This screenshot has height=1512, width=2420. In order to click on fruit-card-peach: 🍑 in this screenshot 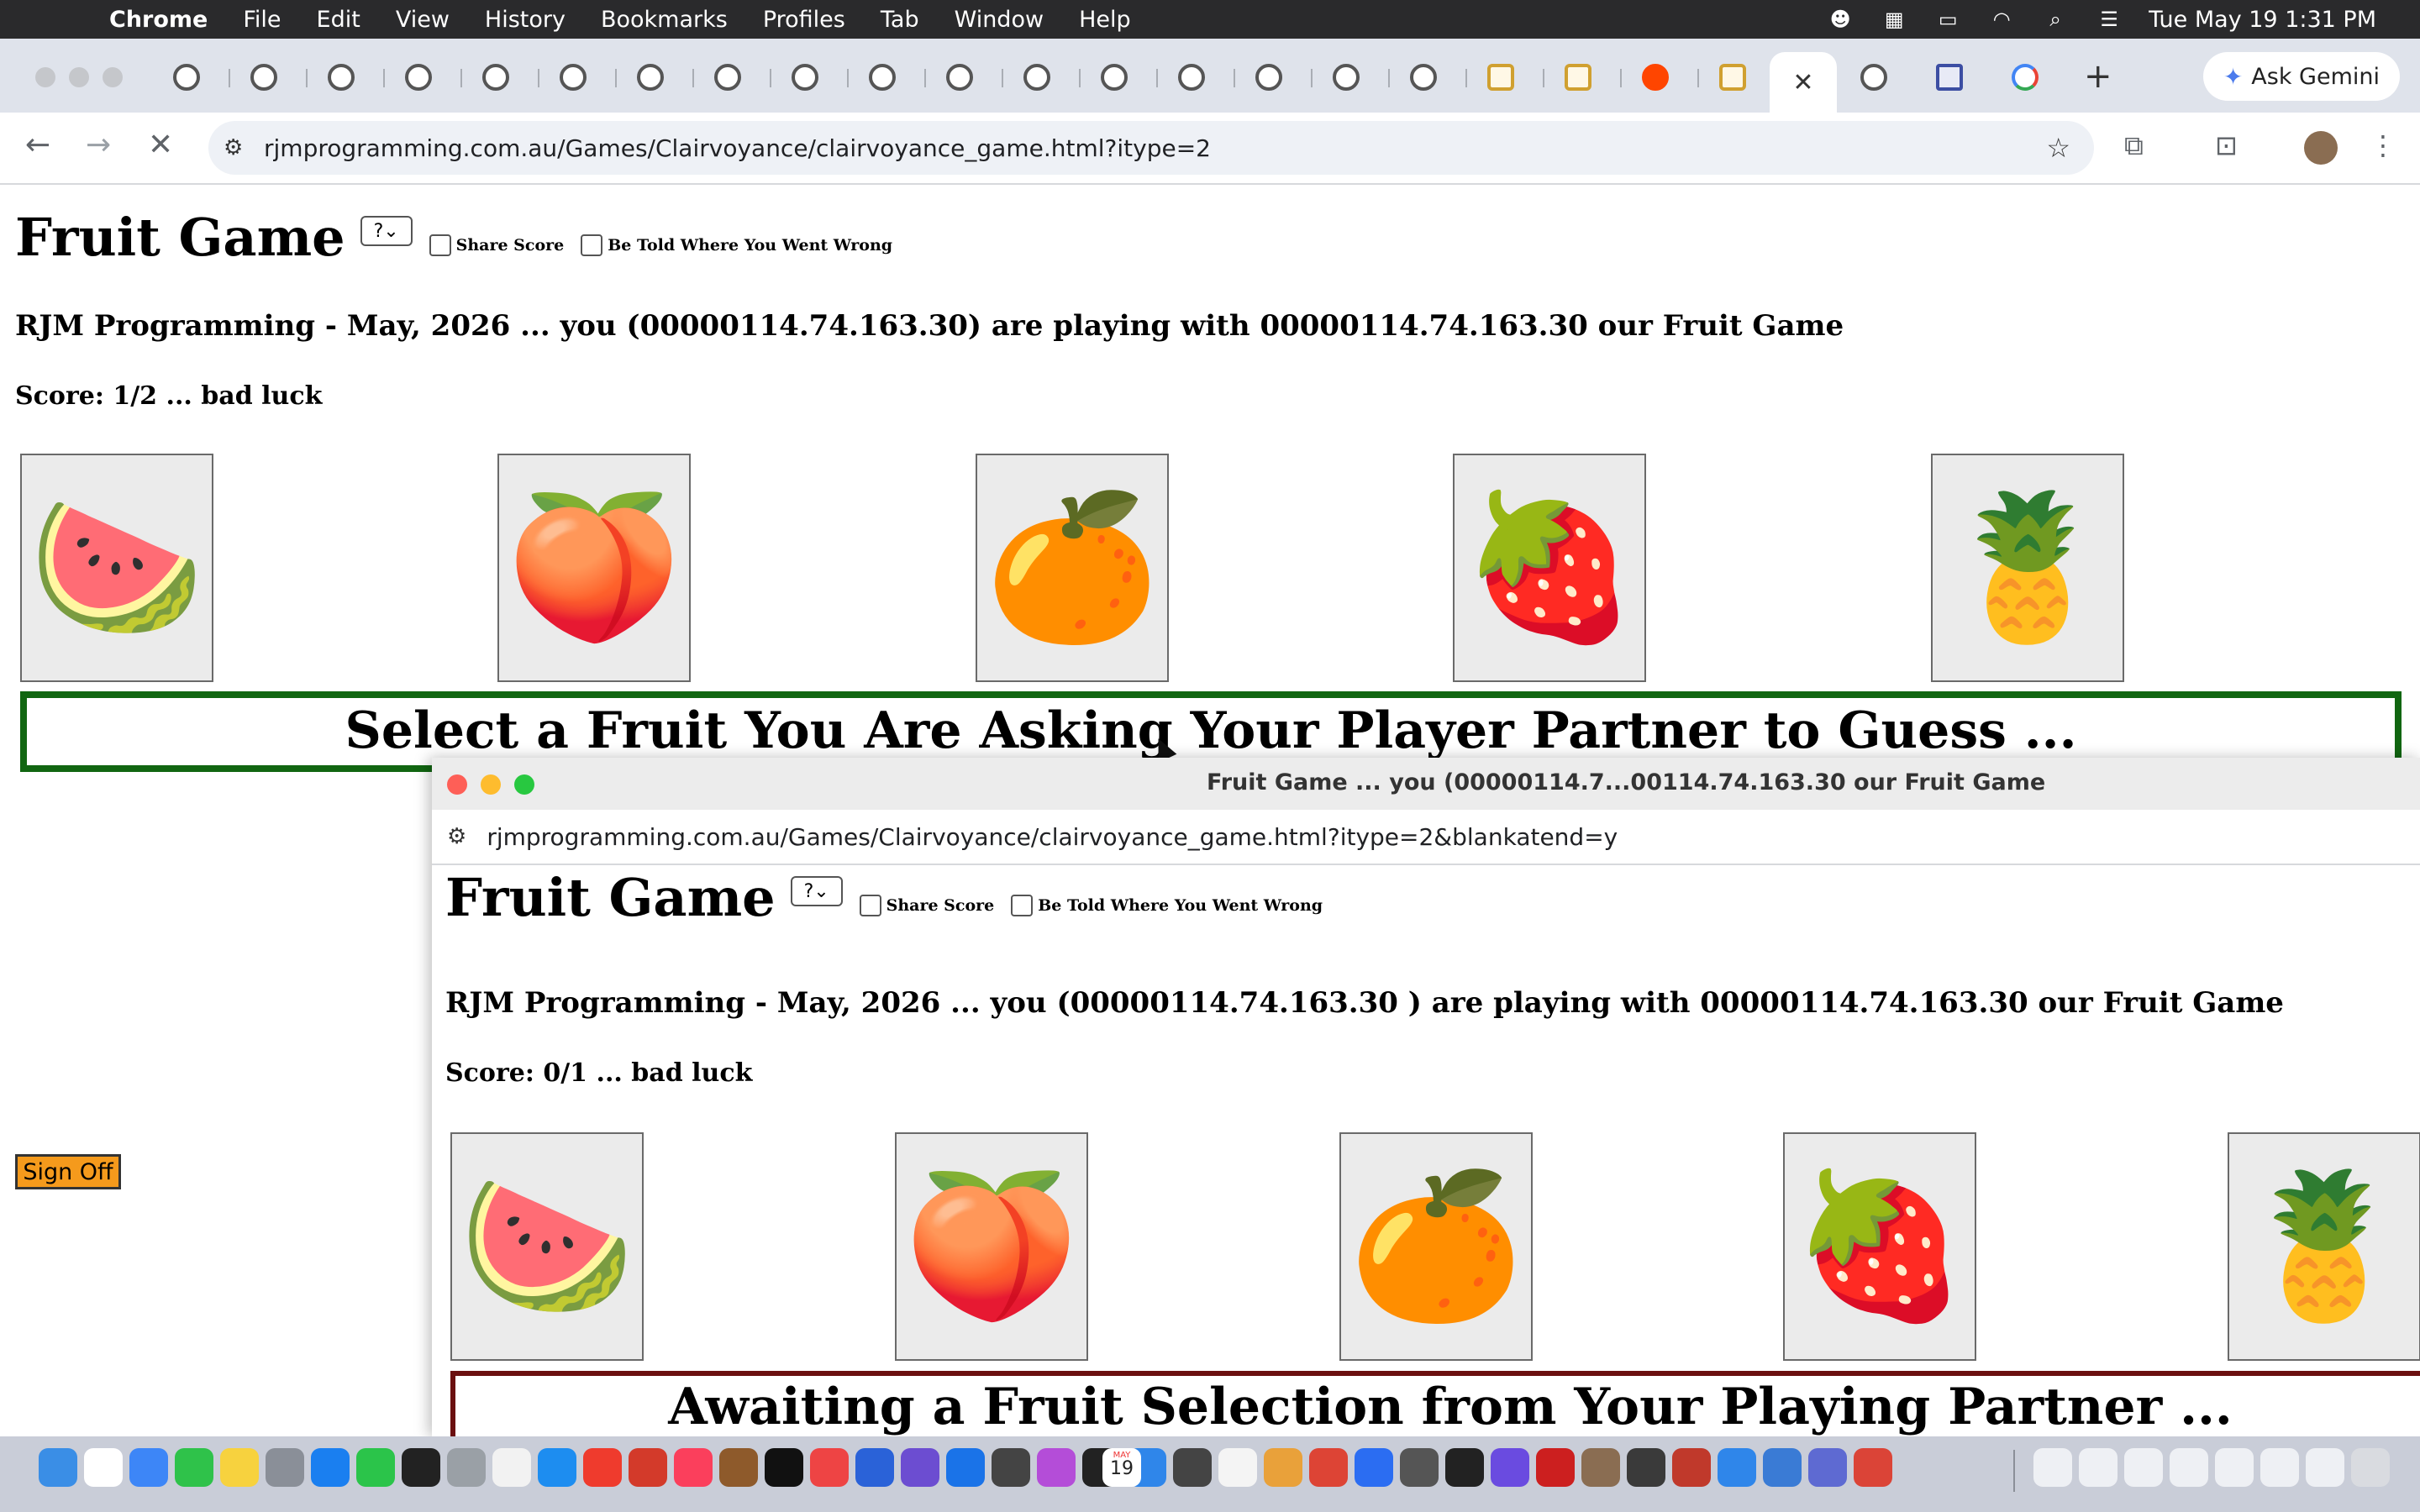, I will do `click(594, 568)`.